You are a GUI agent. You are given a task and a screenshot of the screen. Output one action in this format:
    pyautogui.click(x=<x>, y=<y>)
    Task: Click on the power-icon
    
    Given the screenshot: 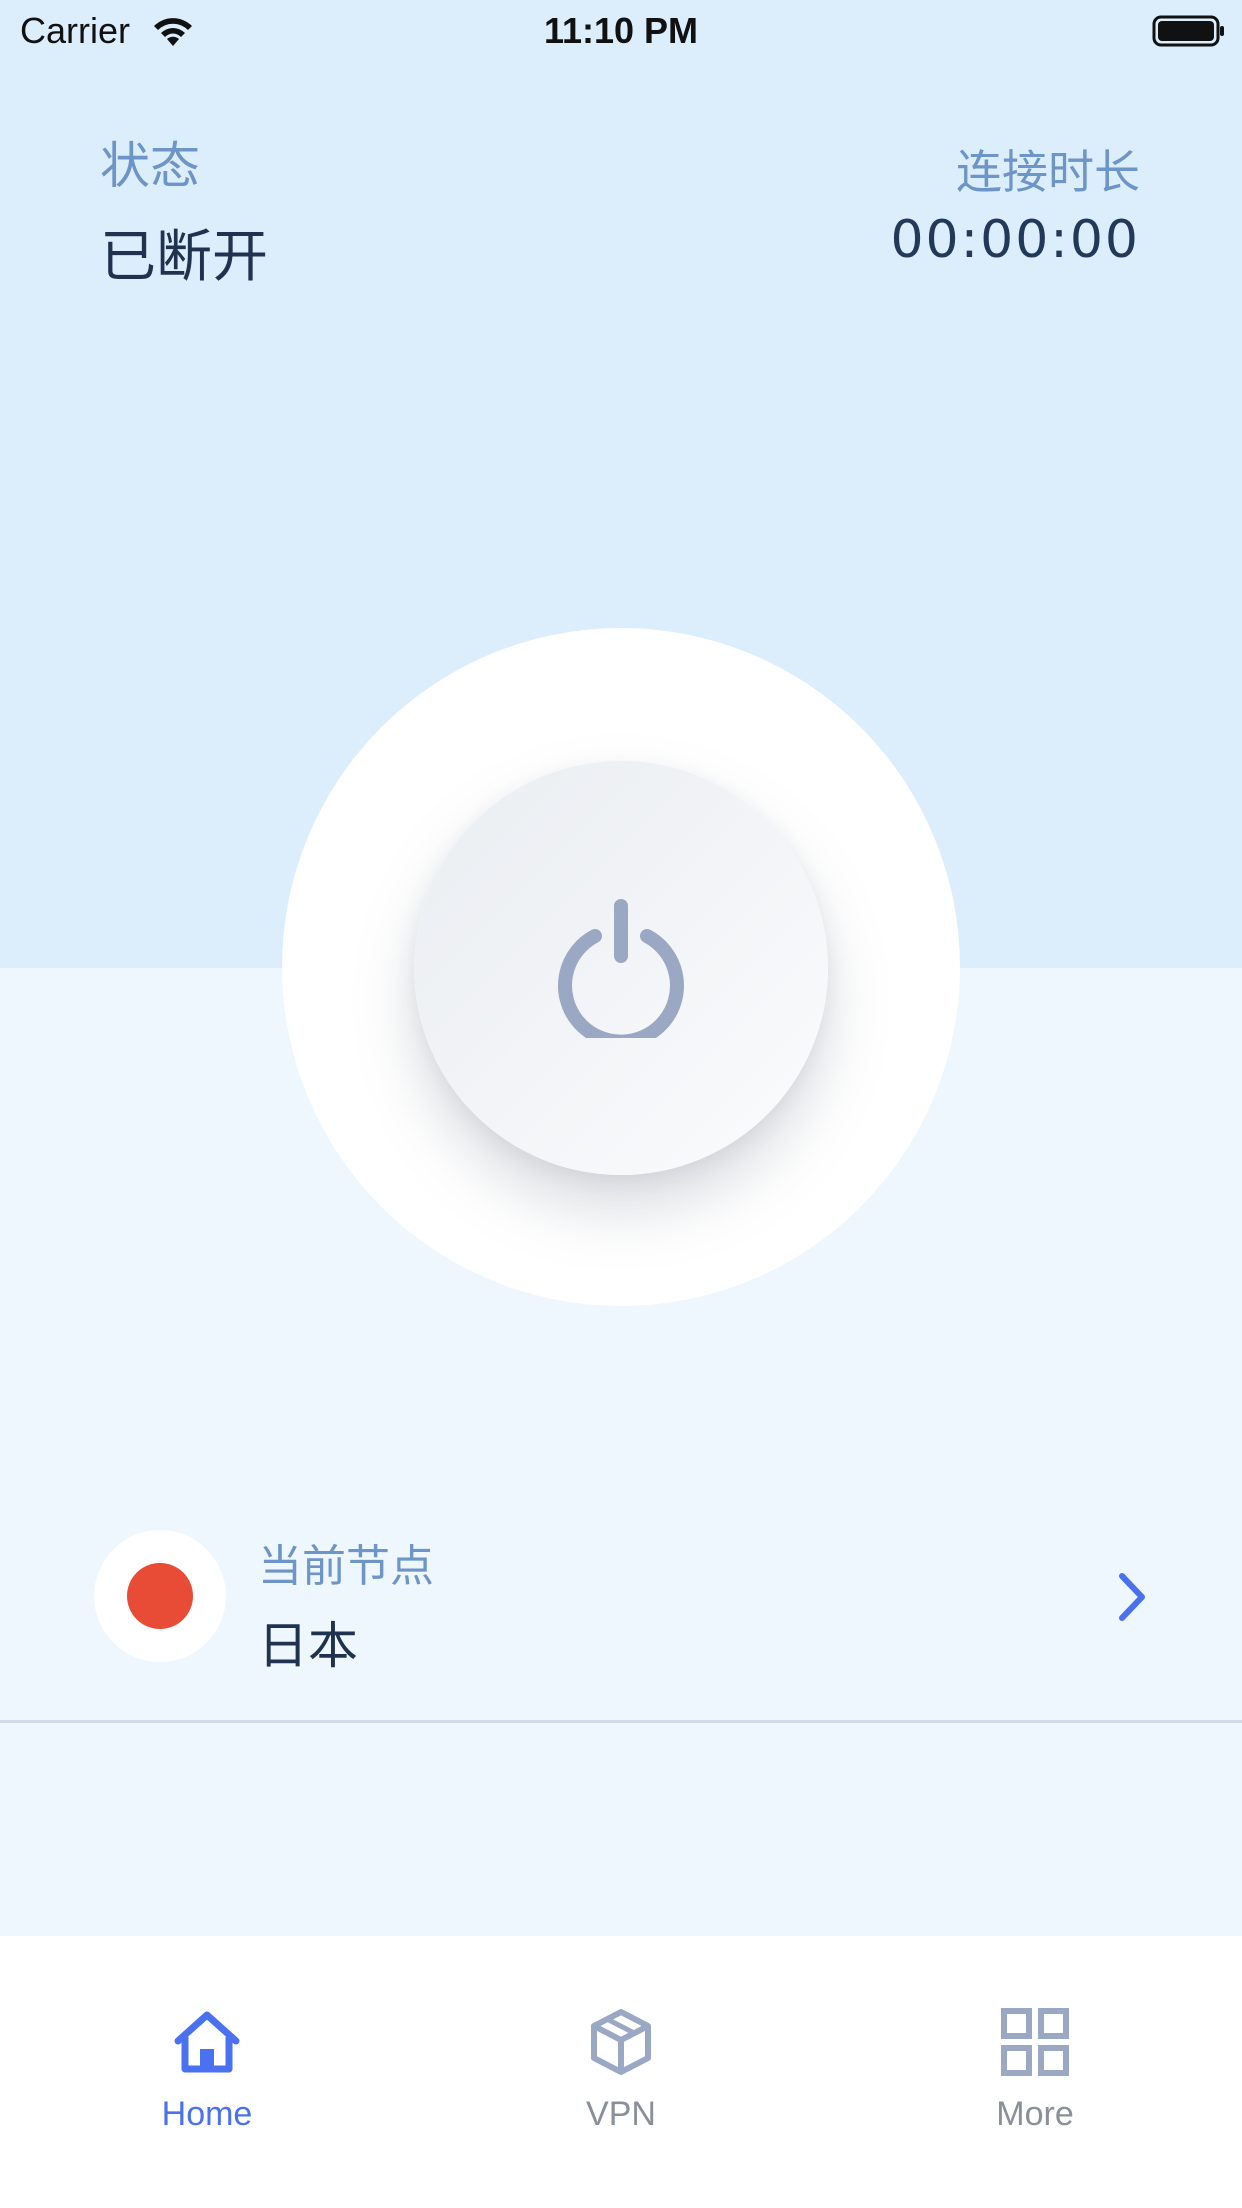 What is the action you would take?
    pyautogui.click(x=621, y=968)
    